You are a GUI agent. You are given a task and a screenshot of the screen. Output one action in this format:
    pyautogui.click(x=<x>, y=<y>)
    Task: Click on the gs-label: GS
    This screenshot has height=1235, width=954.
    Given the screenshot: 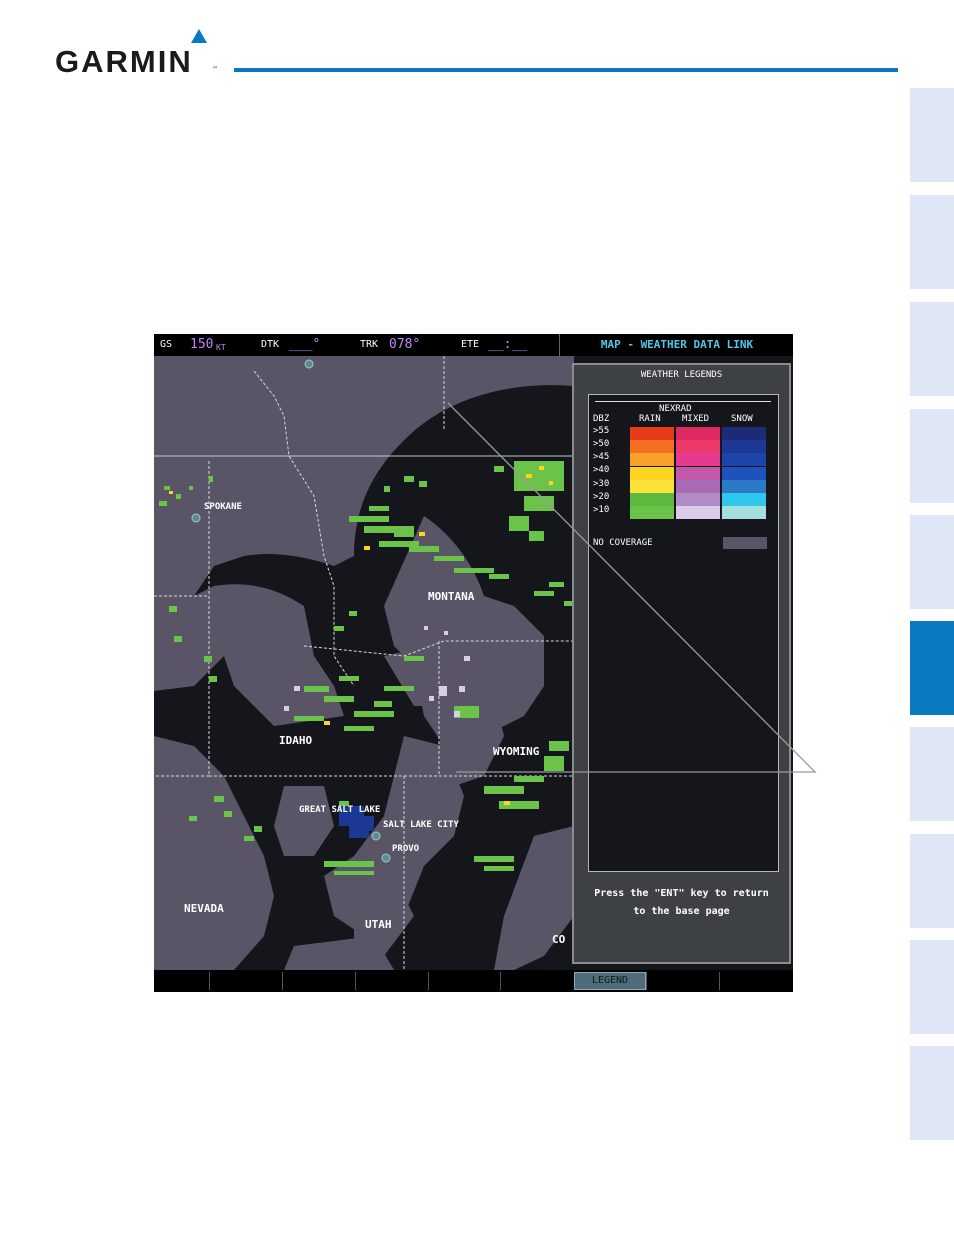 What is the action you would take?
    pyautogui.click(x=166, y=344)
    